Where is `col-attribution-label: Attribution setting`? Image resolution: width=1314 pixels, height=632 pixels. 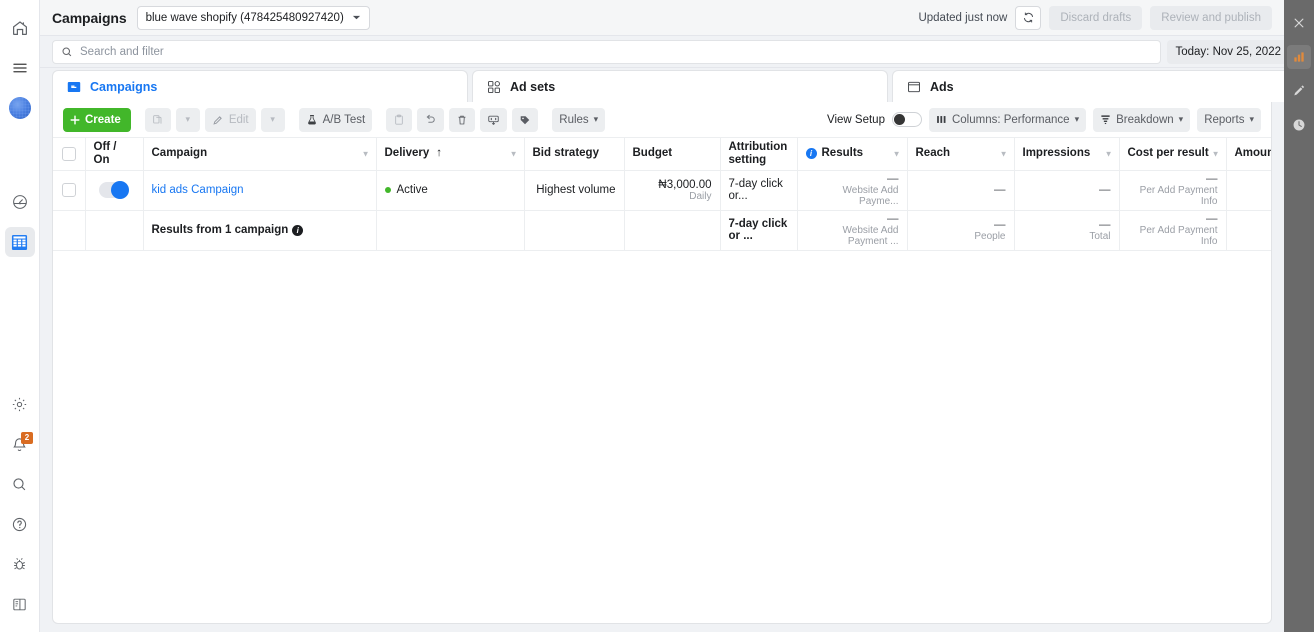
col-attribution-label: Attribution setting is located at coordinates (758, 153).